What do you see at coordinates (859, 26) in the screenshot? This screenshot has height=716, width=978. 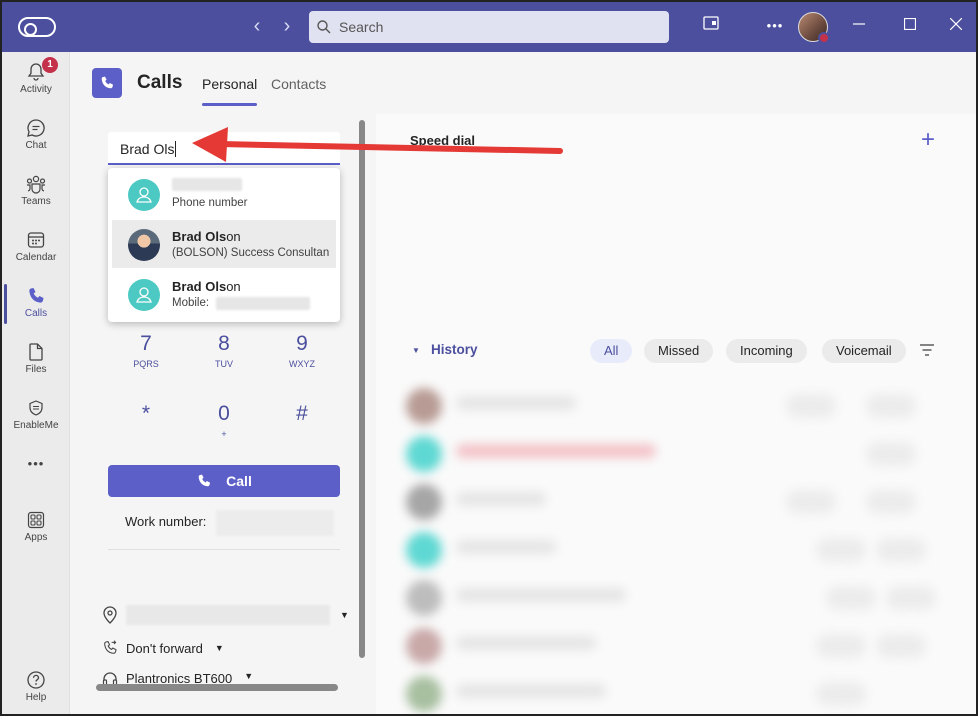 I see `minimize-icon` at bounding box center [859, 26].